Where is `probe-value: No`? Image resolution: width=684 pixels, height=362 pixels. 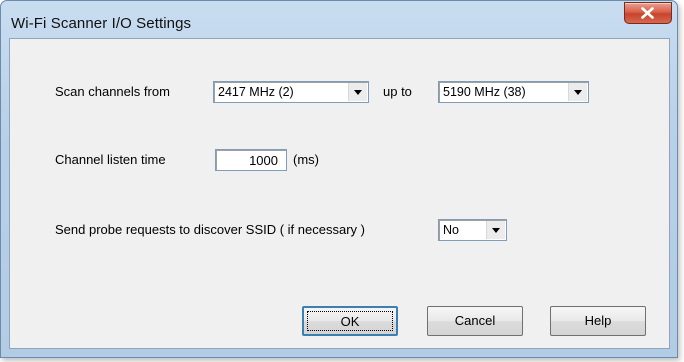
probe-value: No is located at coordinates (451, 230).